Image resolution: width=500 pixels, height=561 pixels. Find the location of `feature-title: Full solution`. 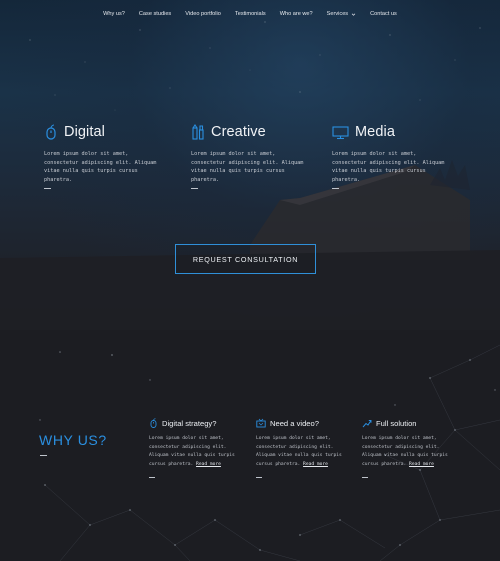

feature-title: Full solution is located at coordinates (396, 423).